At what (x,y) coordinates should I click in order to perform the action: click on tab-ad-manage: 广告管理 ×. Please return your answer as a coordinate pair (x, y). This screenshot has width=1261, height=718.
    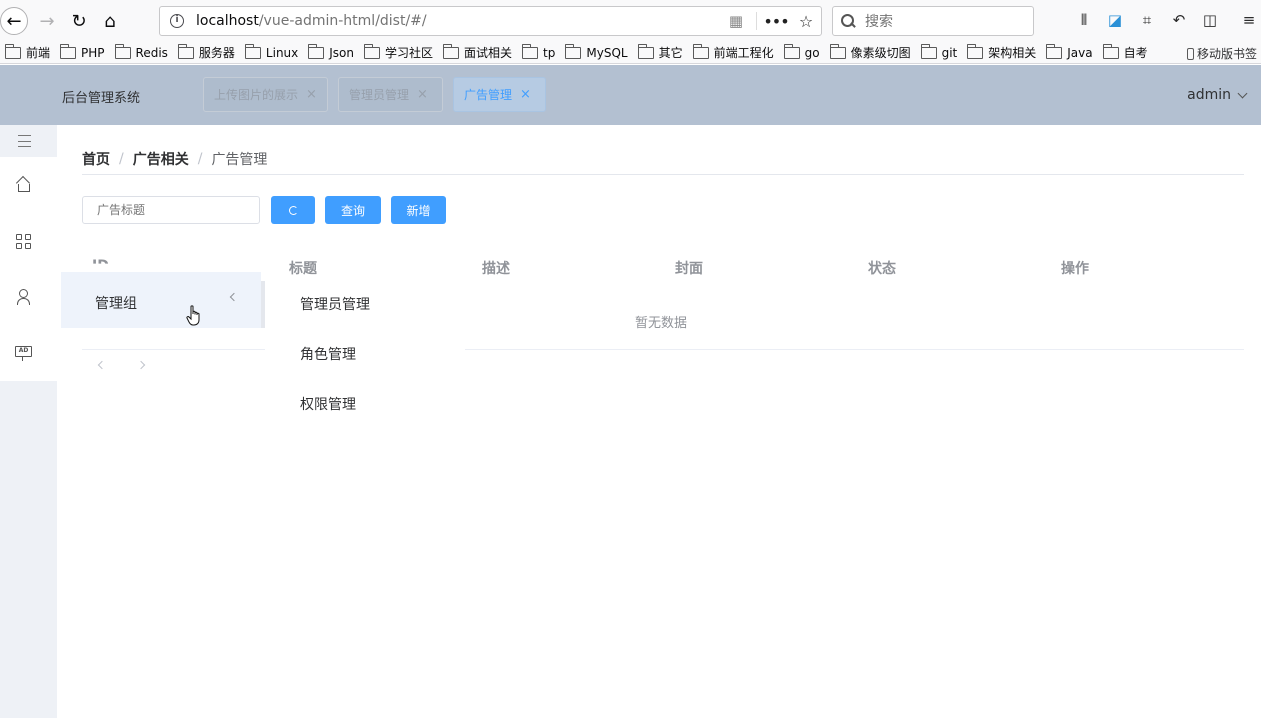
    Looking at the image, I should click on (499, 94).